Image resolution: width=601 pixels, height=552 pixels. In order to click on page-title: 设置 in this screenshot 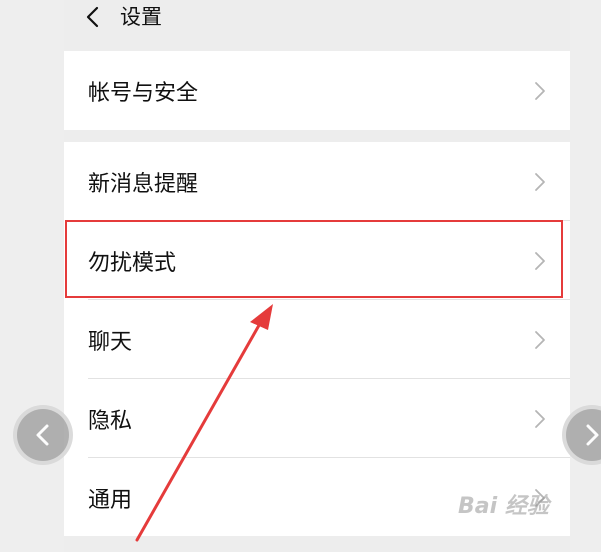, I will do `click(141, 17)`.